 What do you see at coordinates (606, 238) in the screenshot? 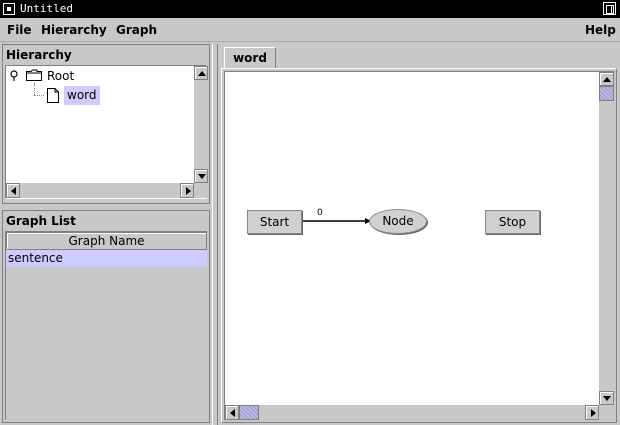
I see `canvas-vscrollbar` at bounding box center [606, 238].